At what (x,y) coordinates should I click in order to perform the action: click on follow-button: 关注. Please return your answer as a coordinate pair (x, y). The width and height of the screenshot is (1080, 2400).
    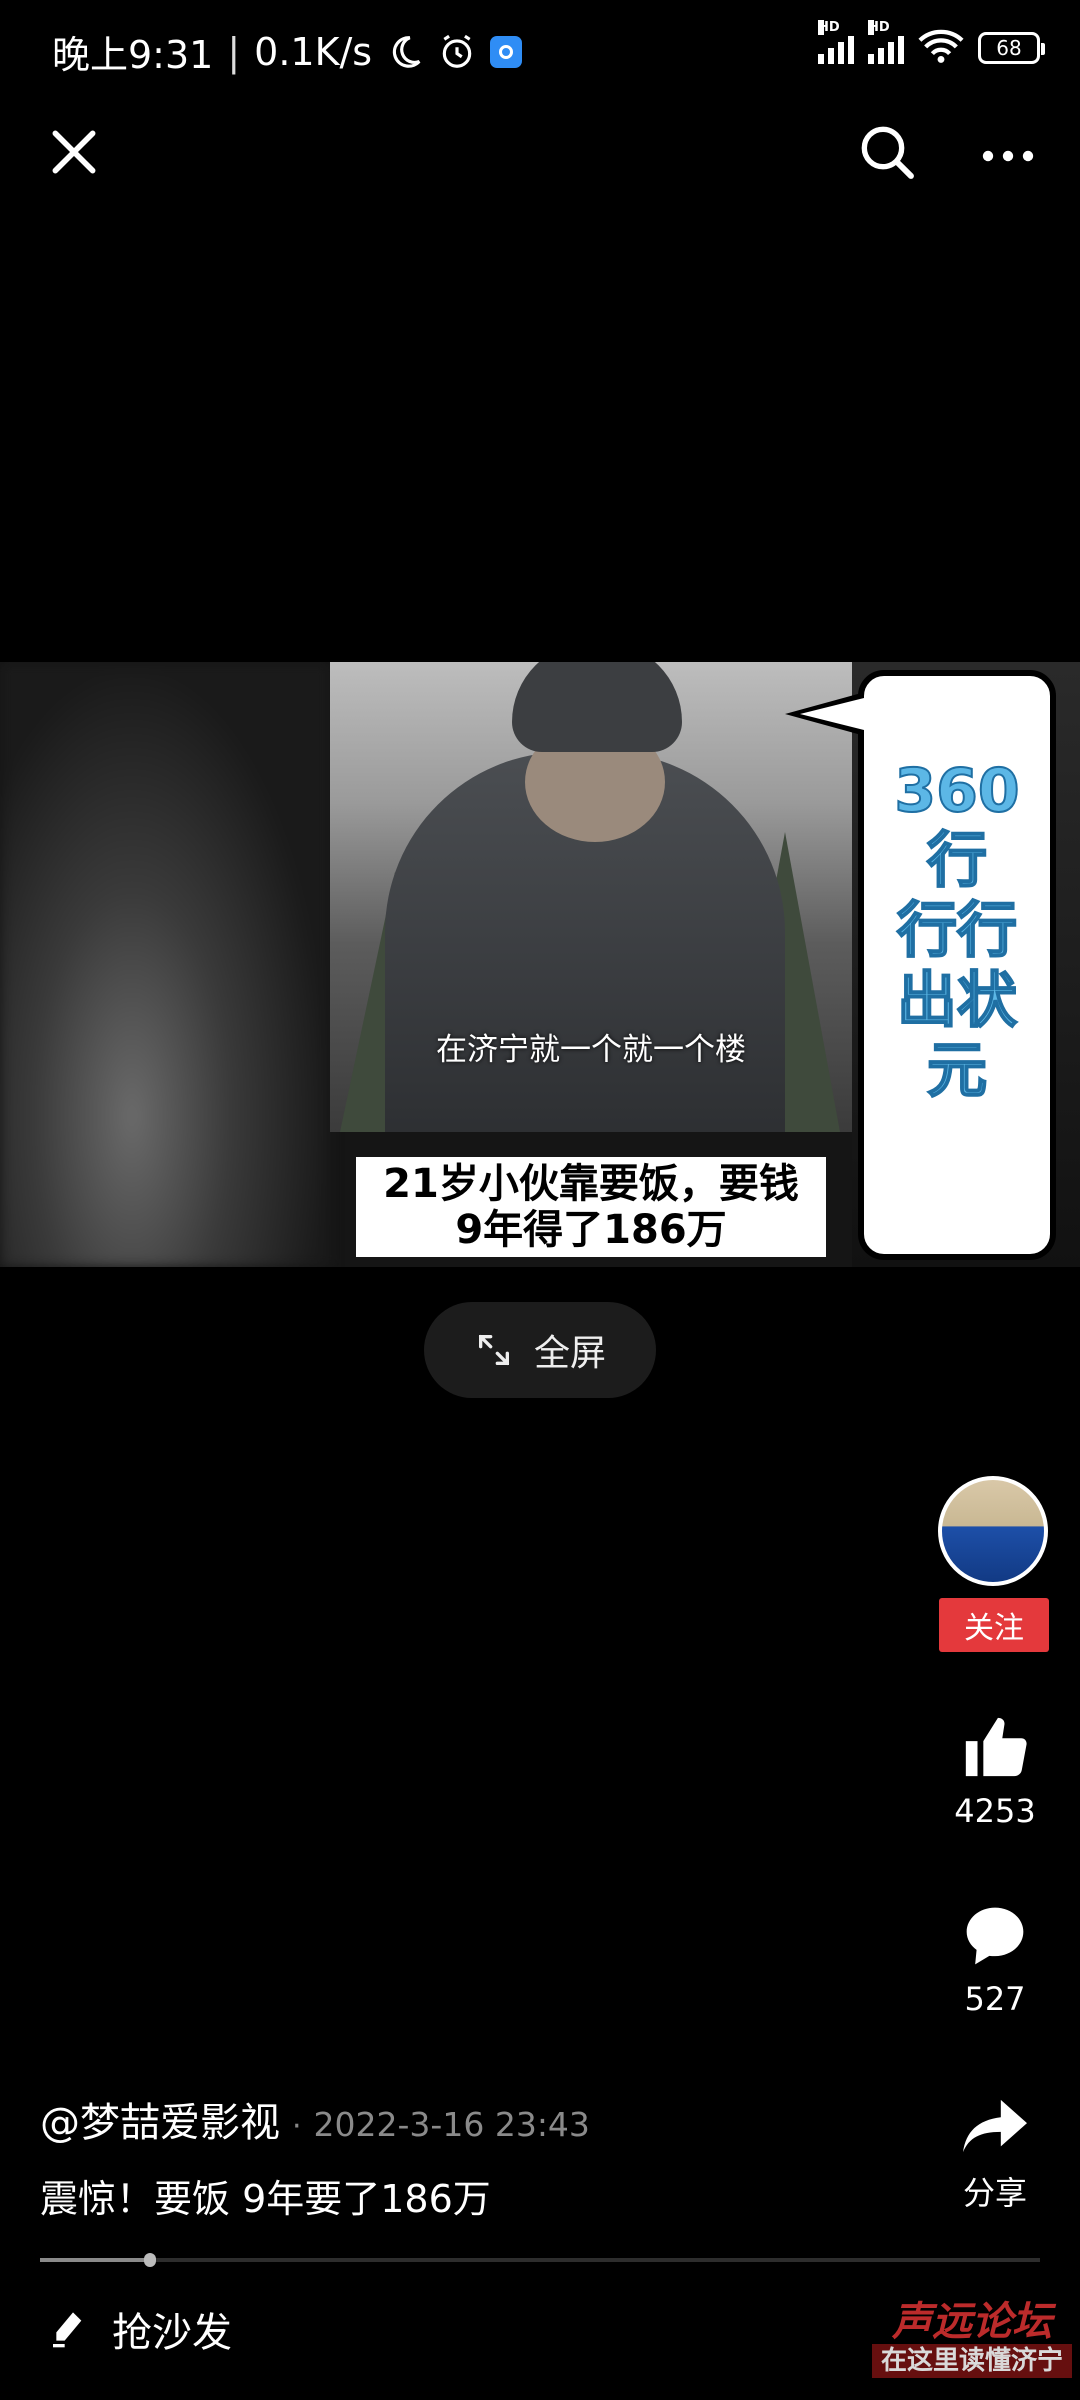
    Looking at the image, I should click on (994, 1625).